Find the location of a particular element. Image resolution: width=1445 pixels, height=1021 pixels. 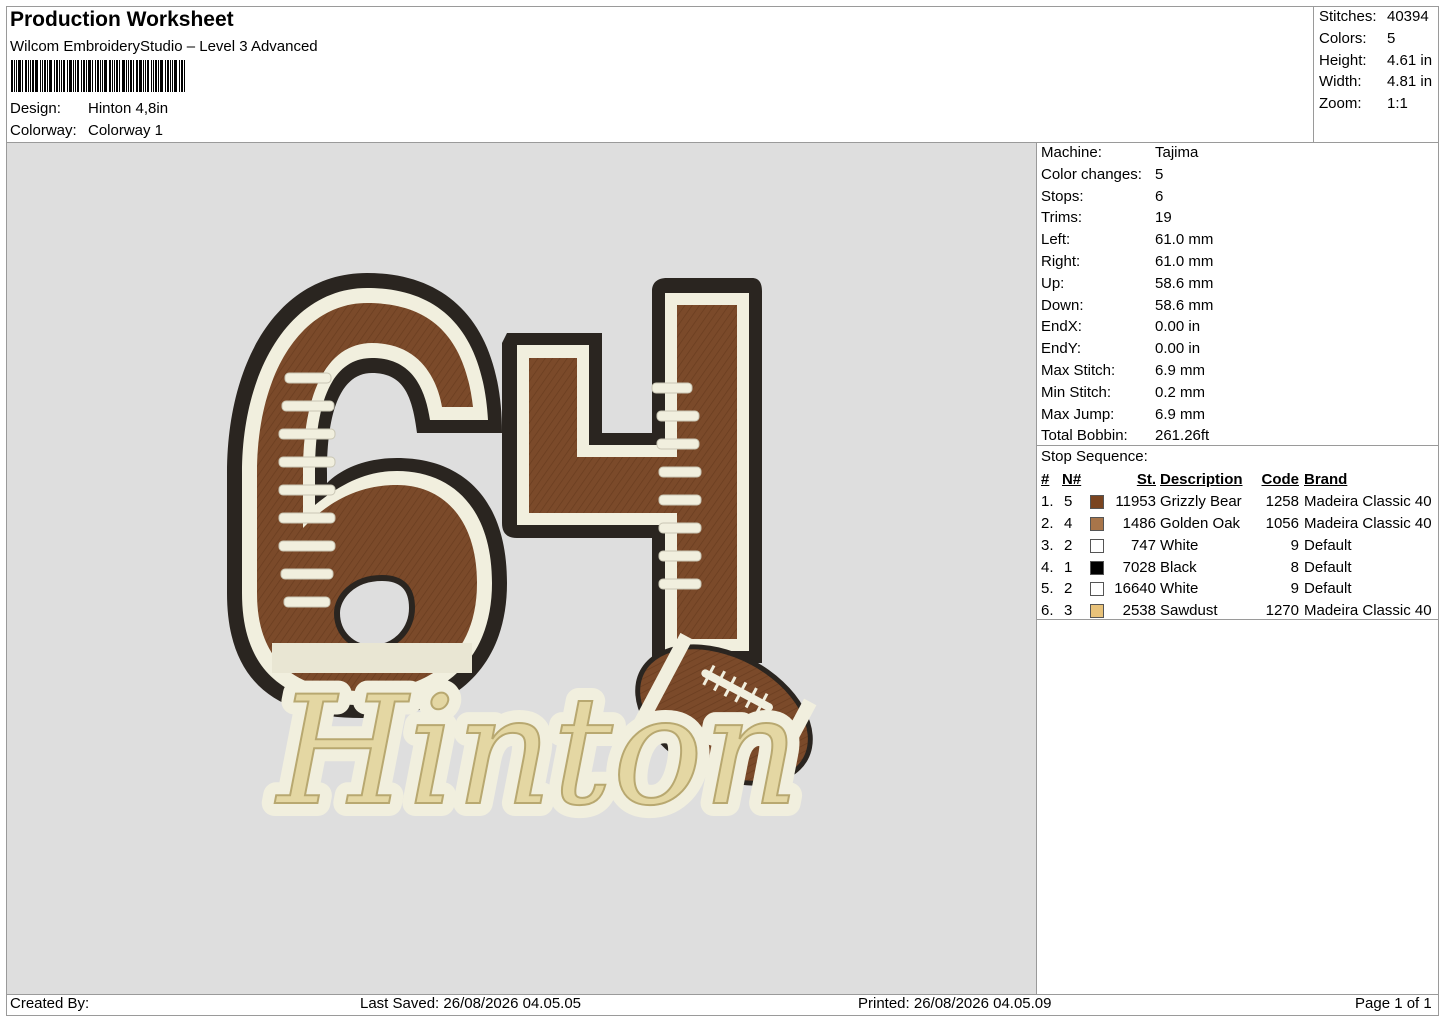

summary-label: Height: is located at coordinates (1343, 60).